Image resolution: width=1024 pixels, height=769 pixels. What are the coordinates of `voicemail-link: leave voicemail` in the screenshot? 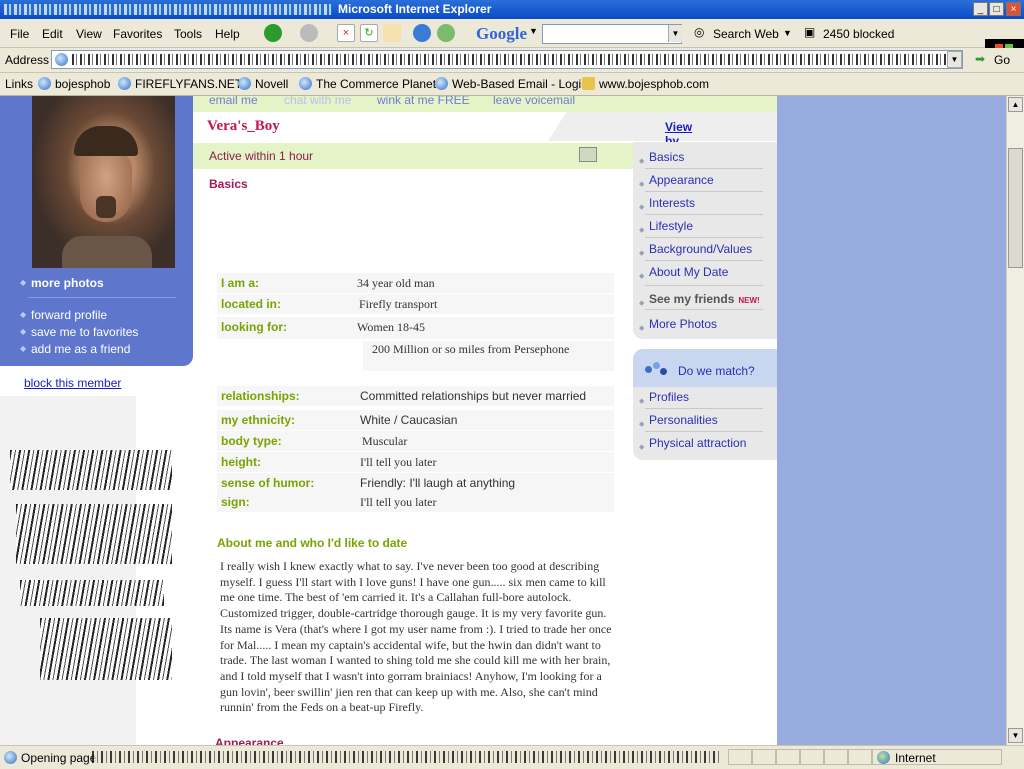 It's located at (534, 101).